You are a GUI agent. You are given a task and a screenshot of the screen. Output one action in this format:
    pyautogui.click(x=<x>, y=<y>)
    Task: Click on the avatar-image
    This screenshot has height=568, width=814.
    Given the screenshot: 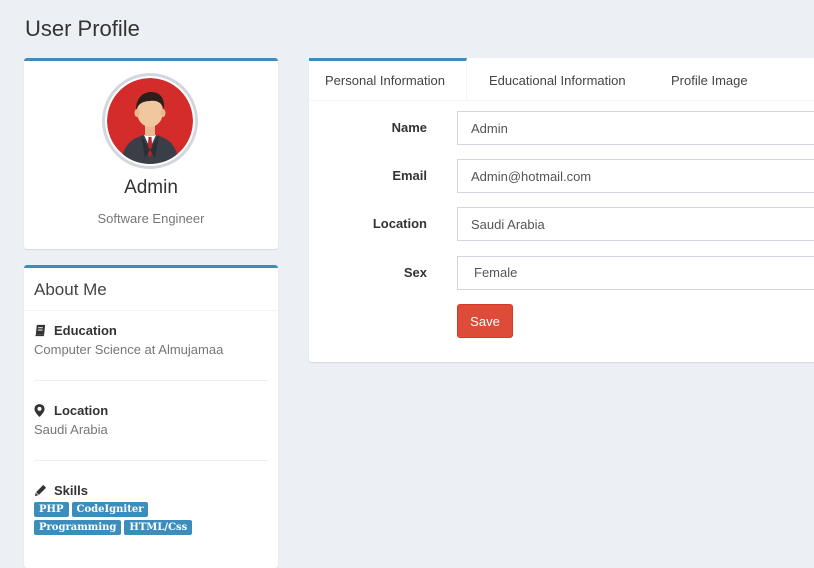 What is the action you would take?
    pyautogui.click(x=150, y=121)
    